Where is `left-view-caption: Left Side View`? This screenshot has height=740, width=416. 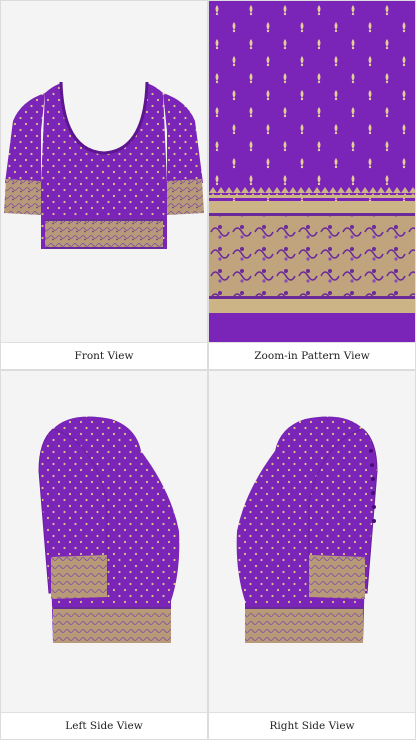 left-view-caption: Left Side View is located at coordinates (104, 725).